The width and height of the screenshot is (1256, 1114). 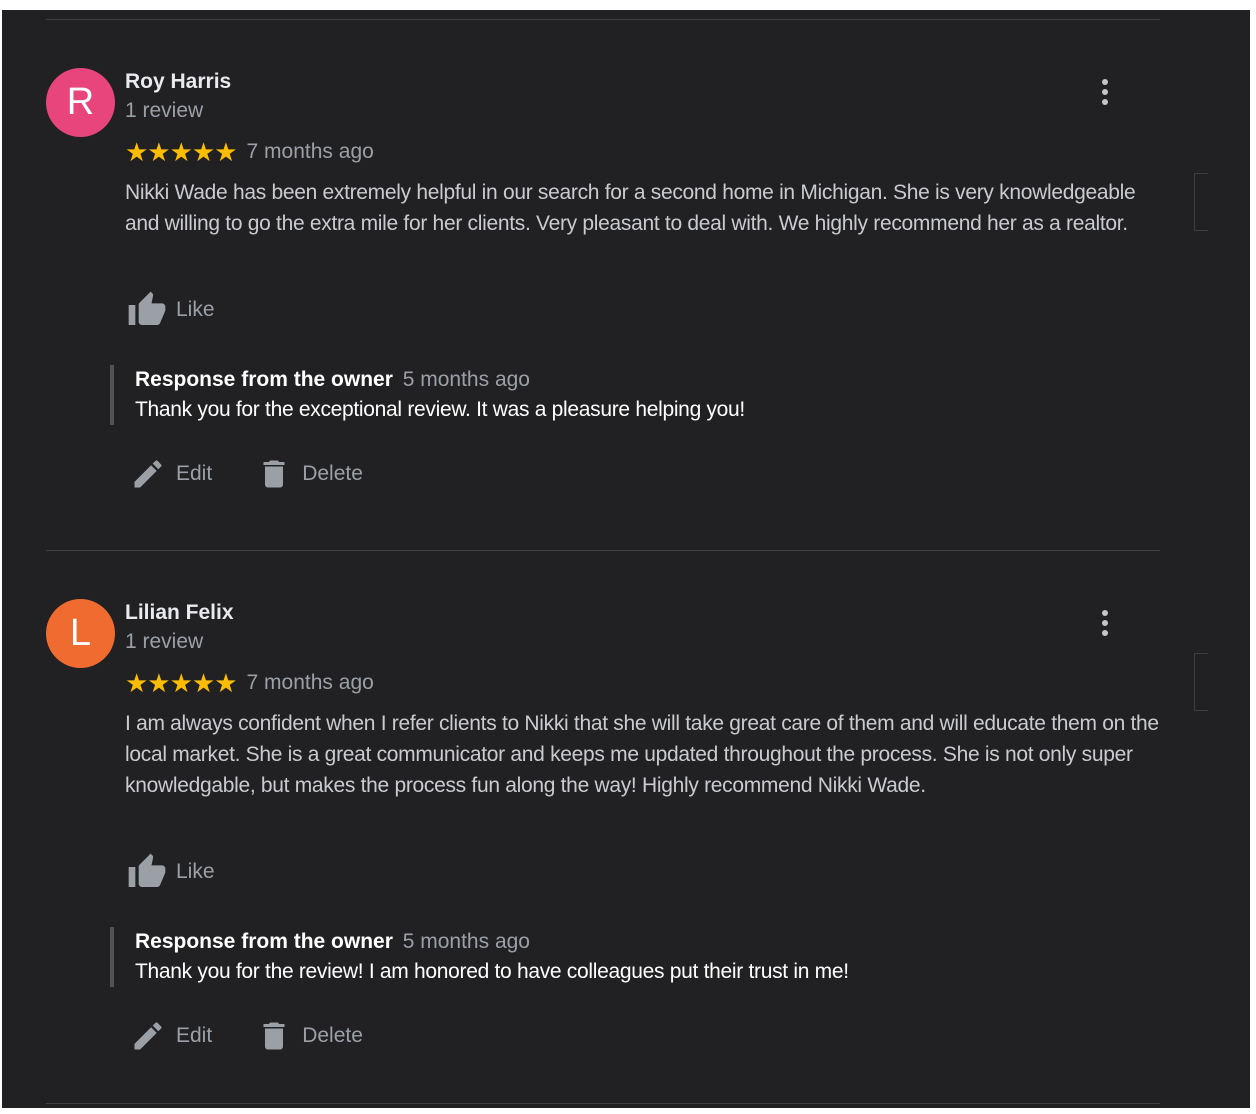 I want to click on reviewer-avatar: R, so click(x=80, y=102).